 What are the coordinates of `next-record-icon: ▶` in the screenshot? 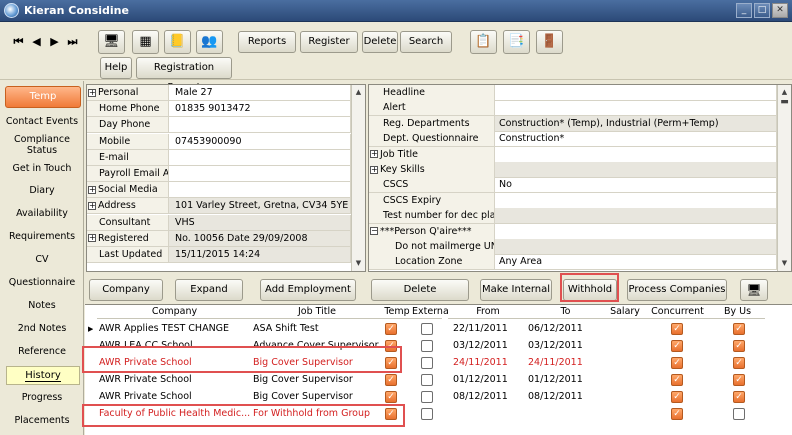 It's located at (54, 42).